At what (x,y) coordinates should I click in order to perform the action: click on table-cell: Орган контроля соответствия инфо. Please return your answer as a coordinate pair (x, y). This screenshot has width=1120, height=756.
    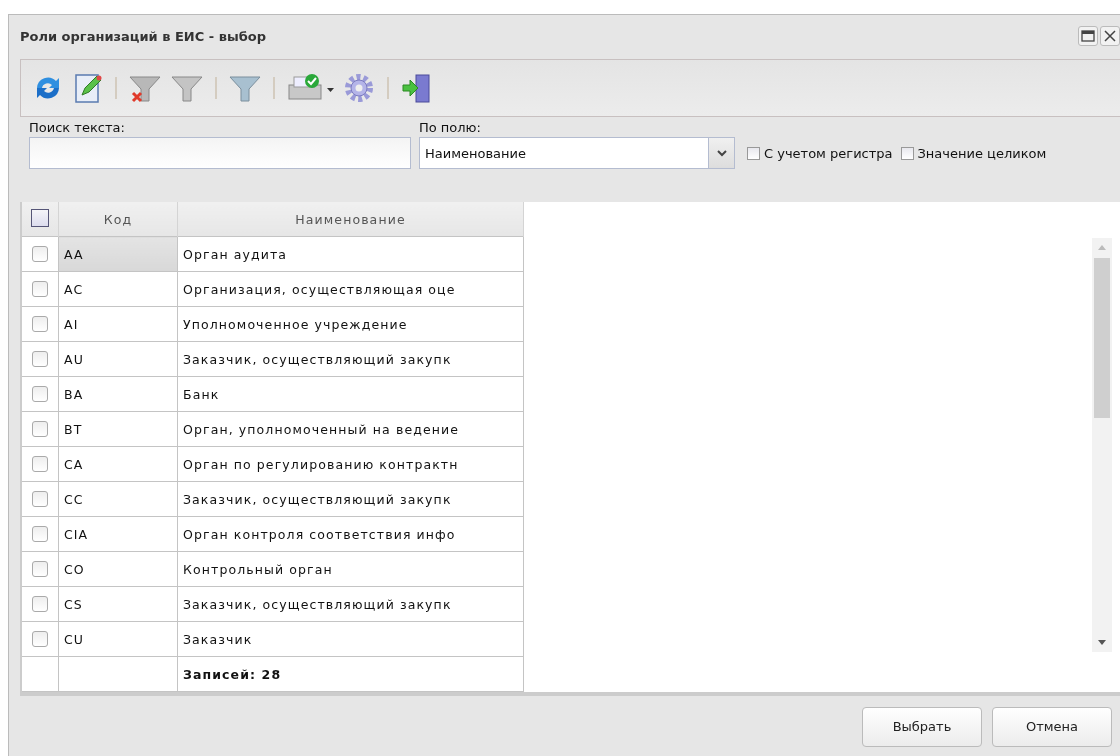
    Looking at the image, I should click on (350, 534).